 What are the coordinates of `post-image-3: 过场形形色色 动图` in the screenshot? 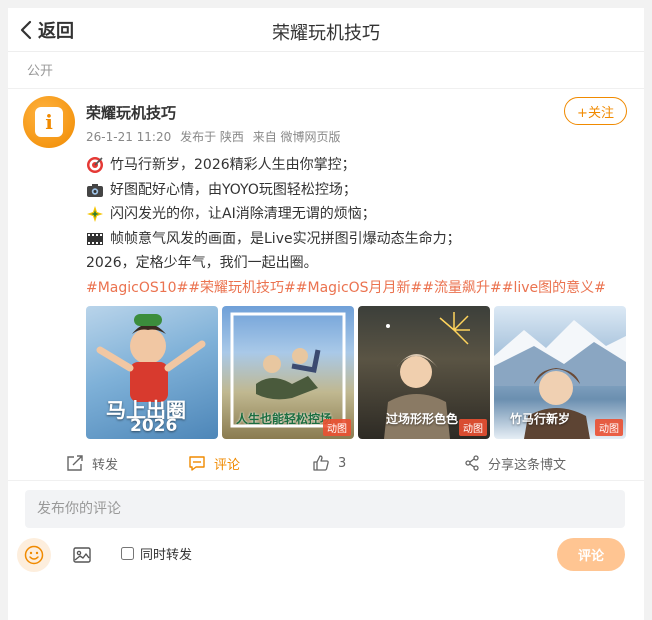 It's located at (424, 372).